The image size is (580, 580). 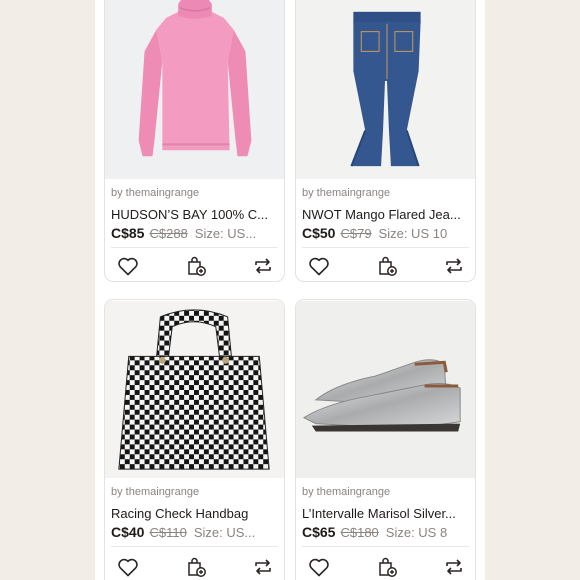 I want to click on original-price: C$79, so click(x=356, y=233).